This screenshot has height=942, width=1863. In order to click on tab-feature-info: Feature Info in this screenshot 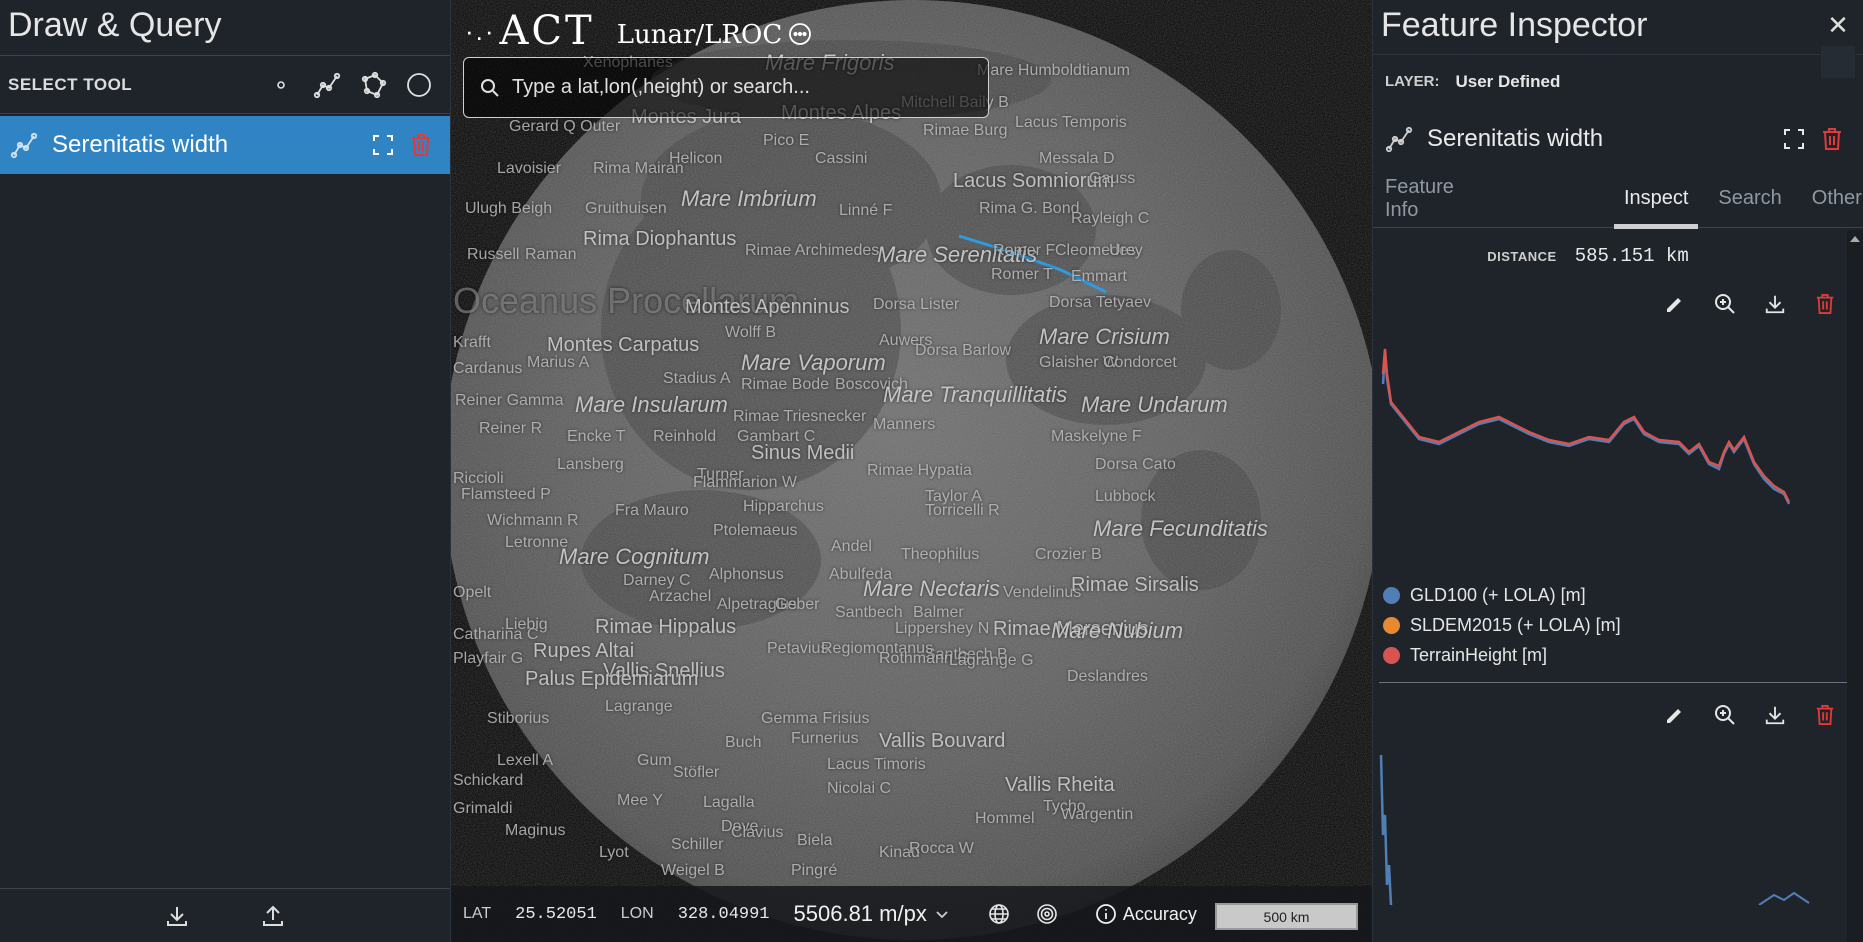, I will do `click(1419, 199)`.